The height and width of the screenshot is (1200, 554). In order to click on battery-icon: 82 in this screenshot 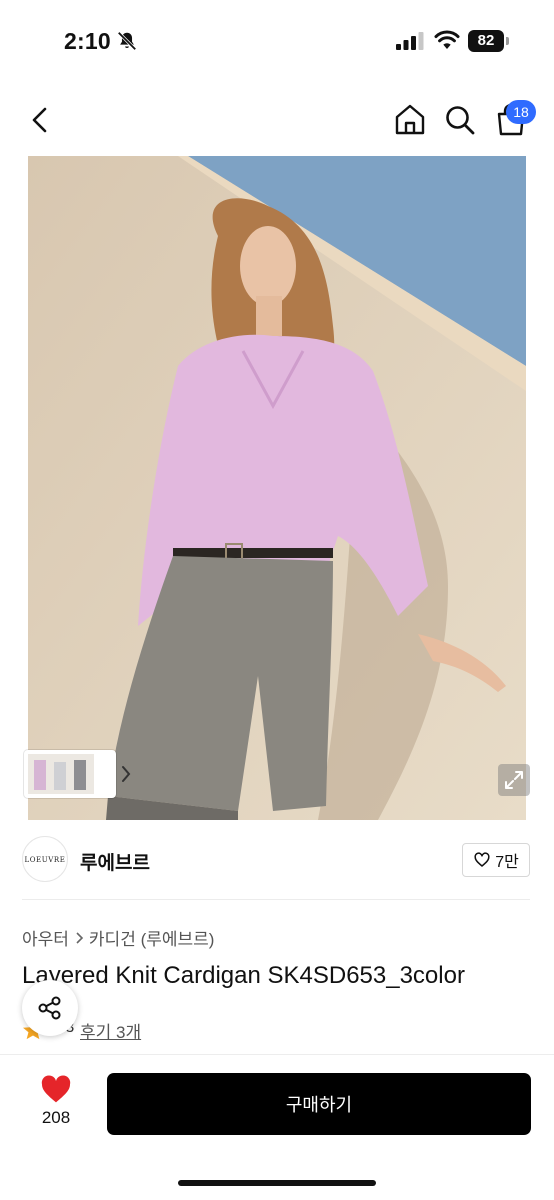, I will do `click(489, 41)`.